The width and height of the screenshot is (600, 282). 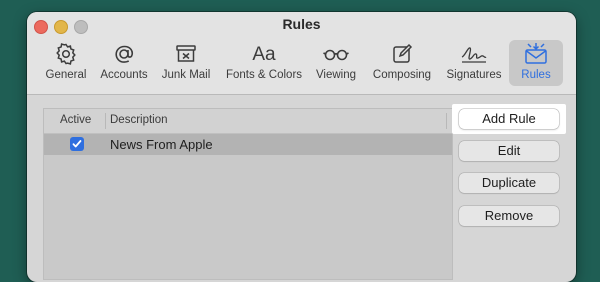 I want to click on signature-icon, so click(x=474, y=55).